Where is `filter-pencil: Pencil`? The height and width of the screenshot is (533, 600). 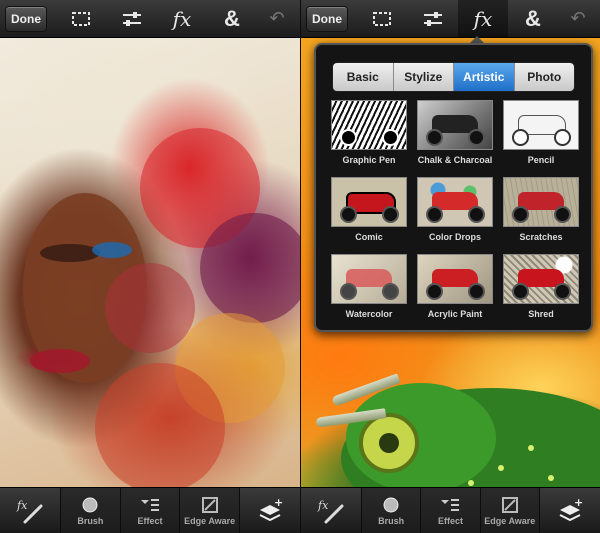
filter-pencil: Pencil is located at coordinates (541, 132).